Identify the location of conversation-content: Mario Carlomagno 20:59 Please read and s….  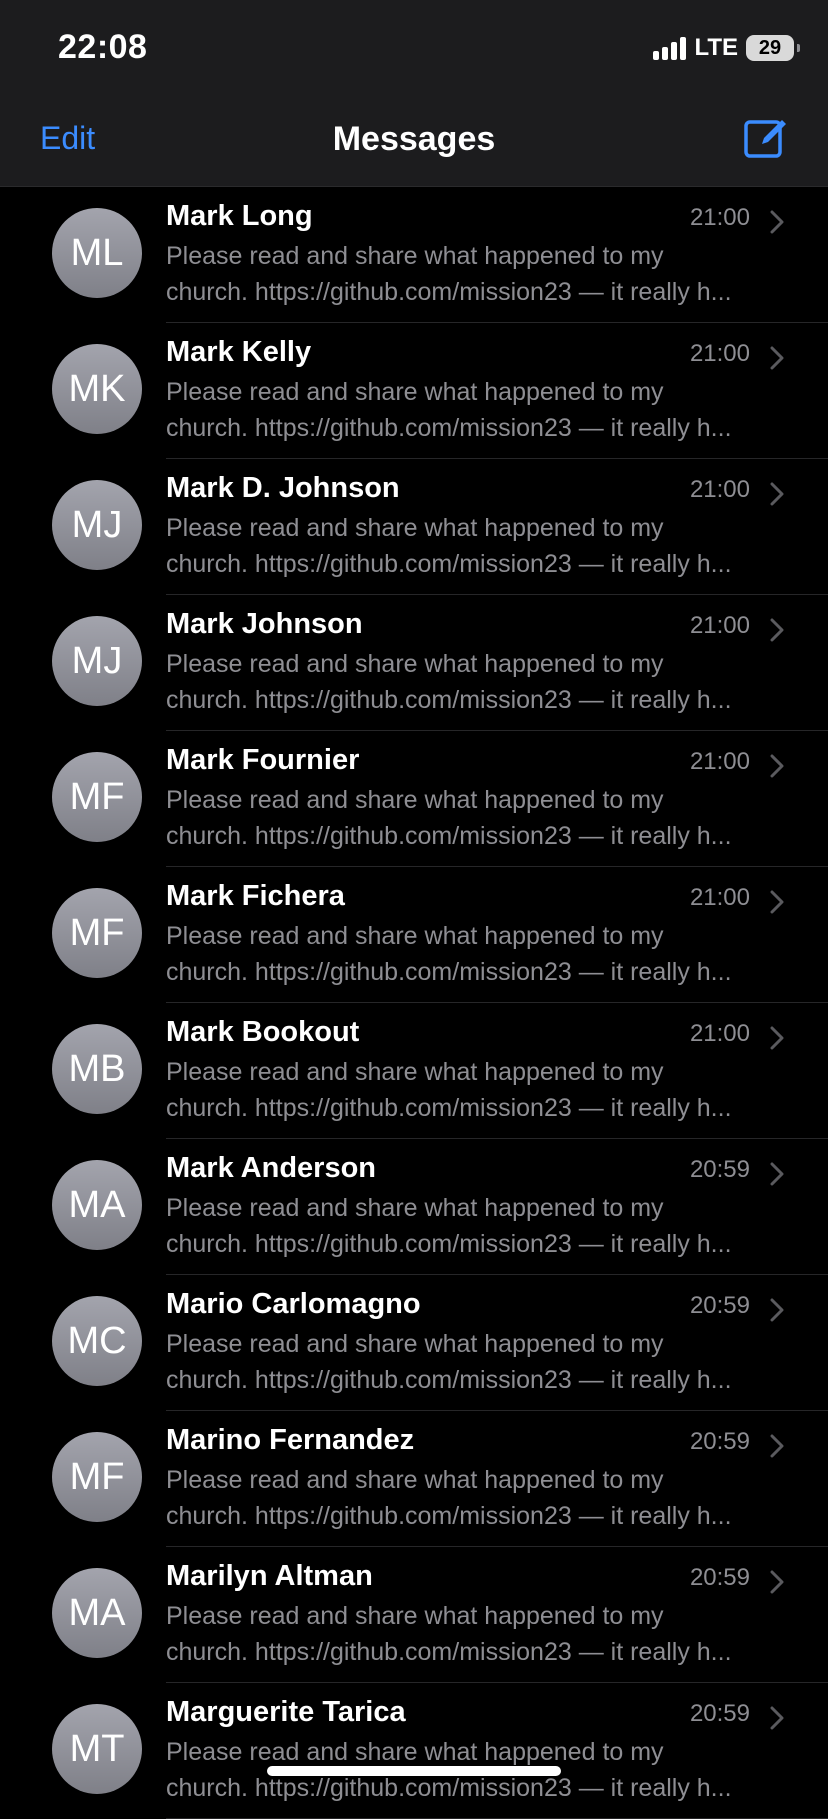
(497, 1342).